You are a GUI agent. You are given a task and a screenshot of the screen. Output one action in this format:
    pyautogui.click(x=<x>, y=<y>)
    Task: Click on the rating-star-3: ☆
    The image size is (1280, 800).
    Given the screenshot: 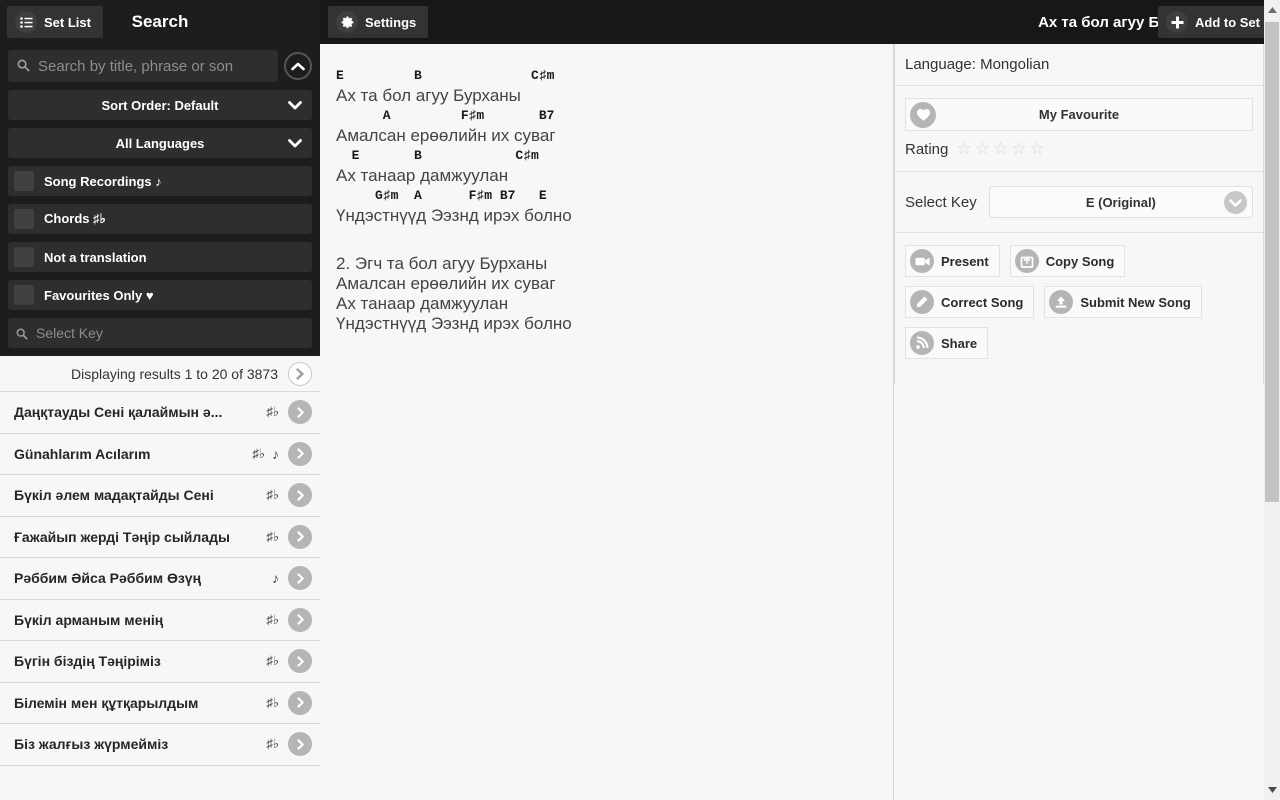 What is the action you would take?
    pyautogui.click(x=1000, y=149)
    